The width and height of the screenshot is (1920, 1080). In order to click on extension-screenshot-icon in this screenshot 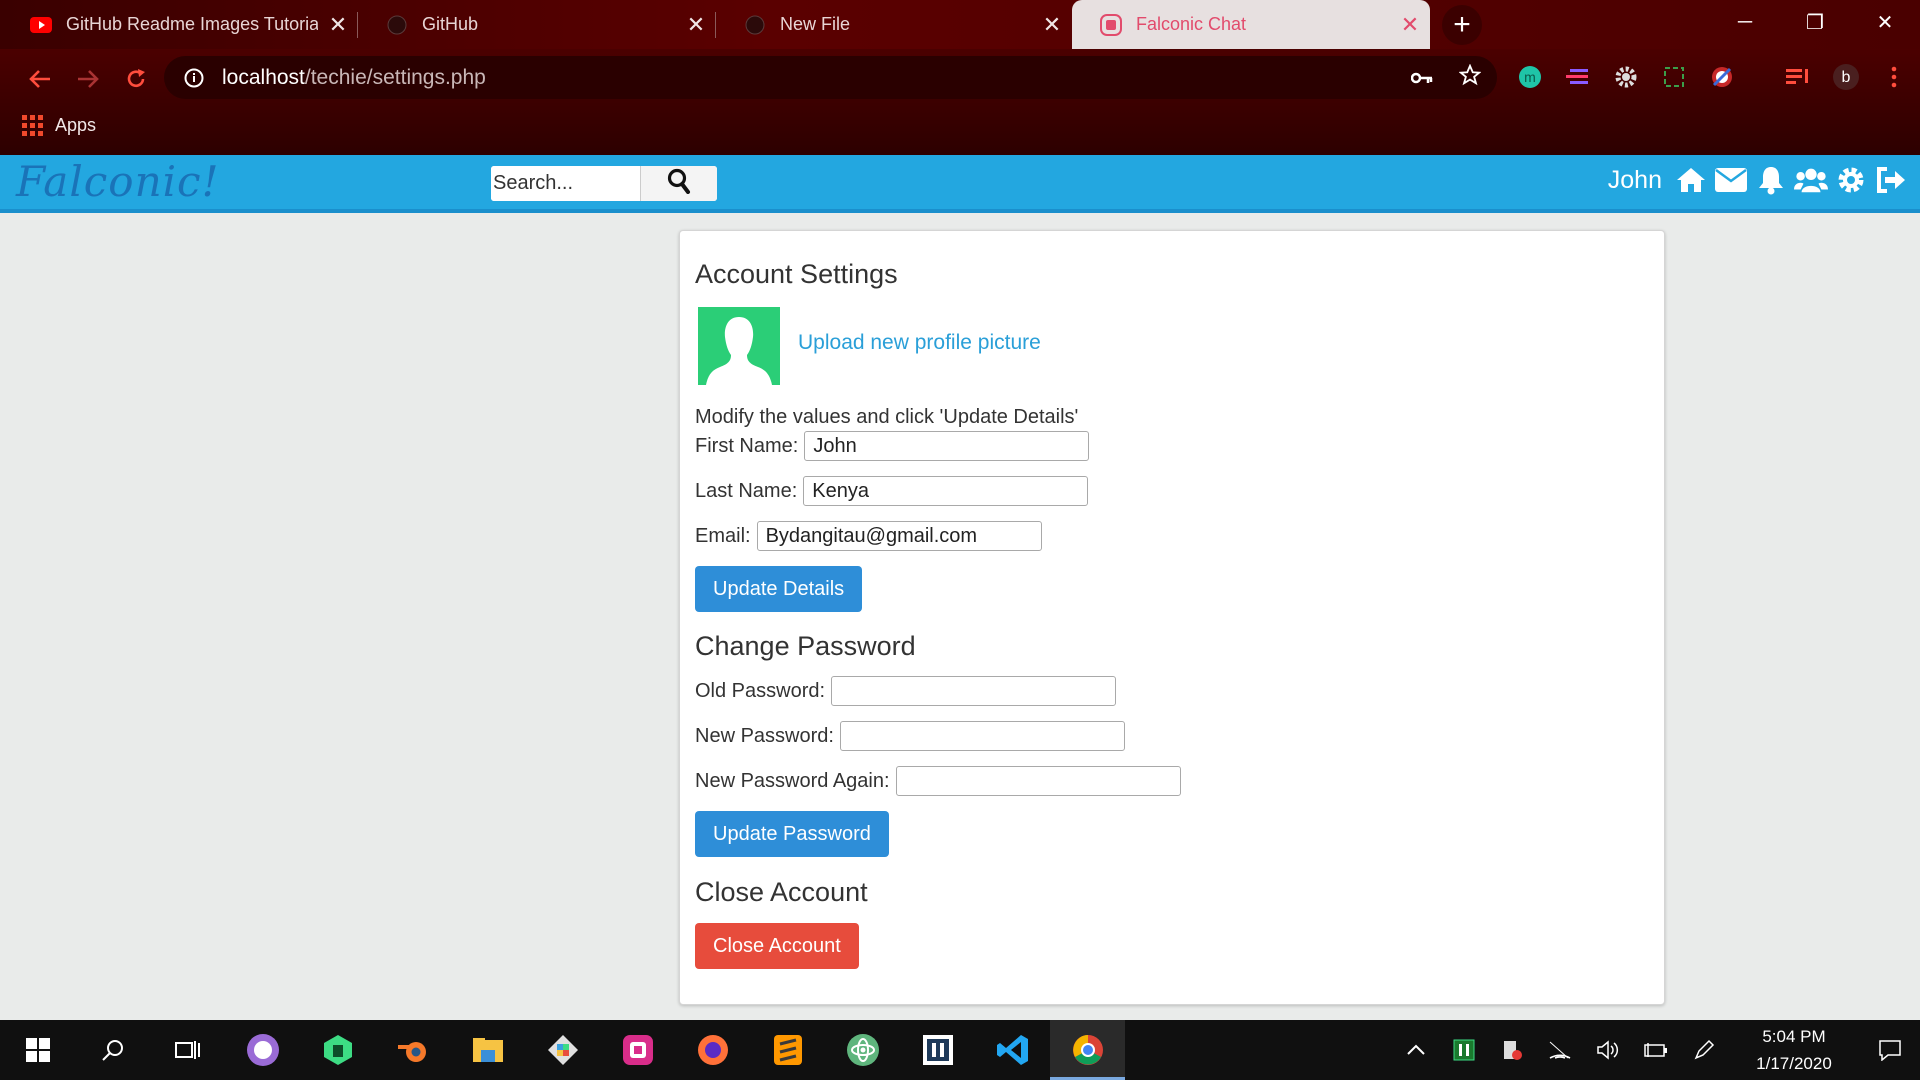, I will do `click(1674, 77)`.